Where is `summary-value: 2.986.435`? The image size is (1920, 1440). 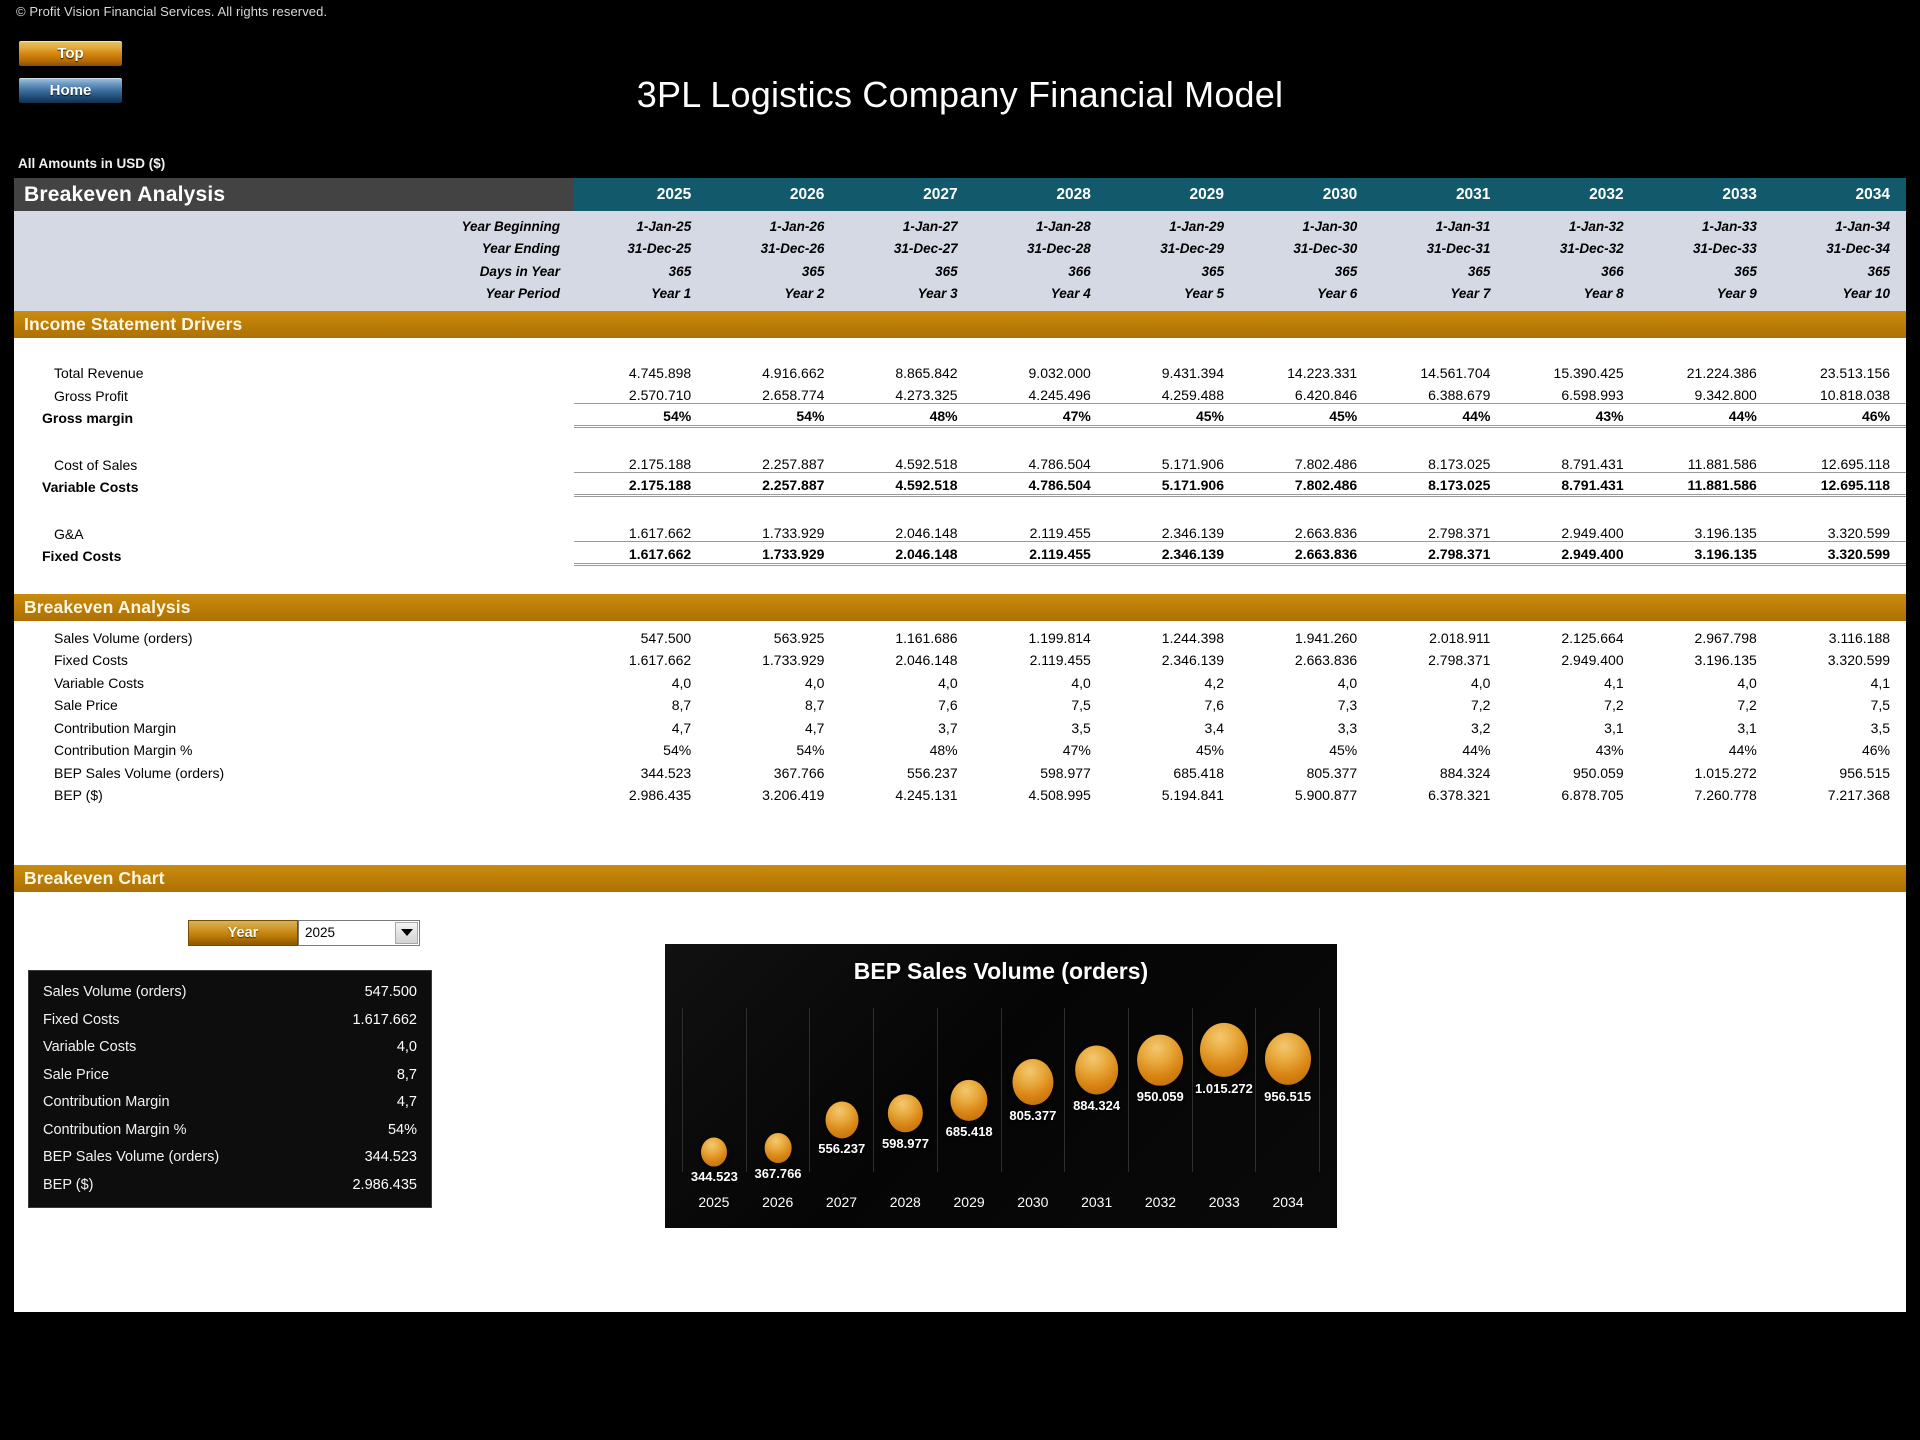
summary-value: 2.986.435 is located at coordinates (384, 1184).